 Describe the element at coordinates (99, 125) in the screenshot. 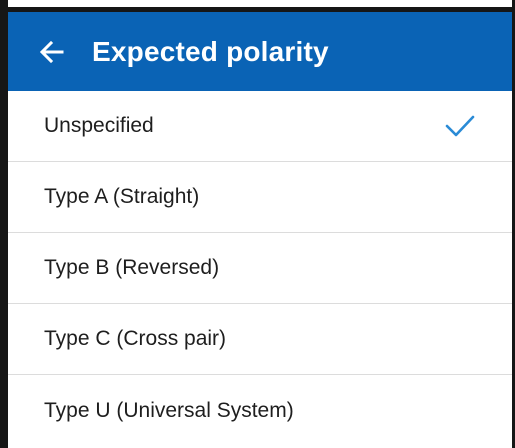

I see `option-label: Unspecified` at that location.